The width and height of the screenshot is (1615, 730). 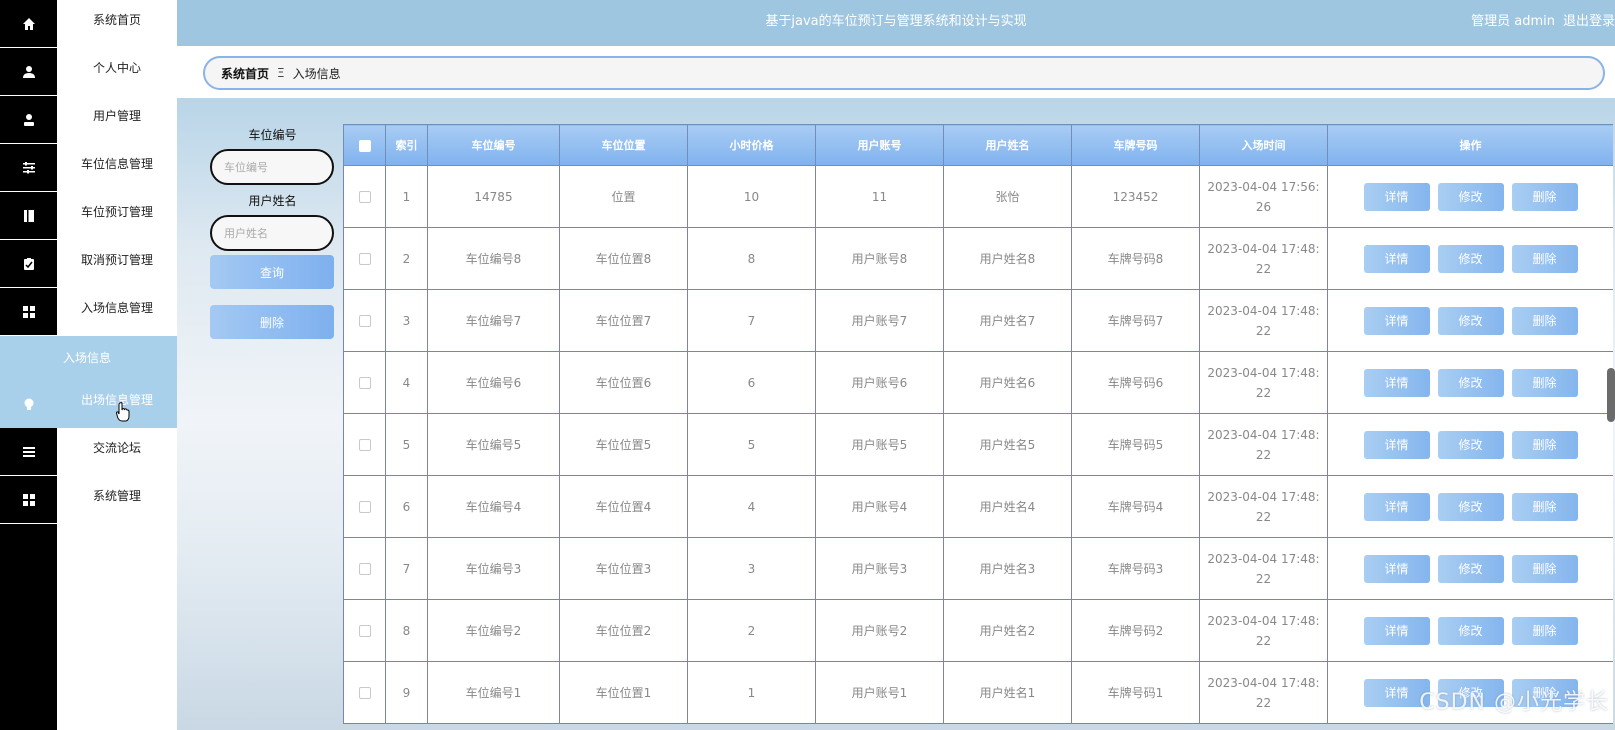 I want to click on user-name-cell: 用户姓名5, so click(x=1007, y=444).